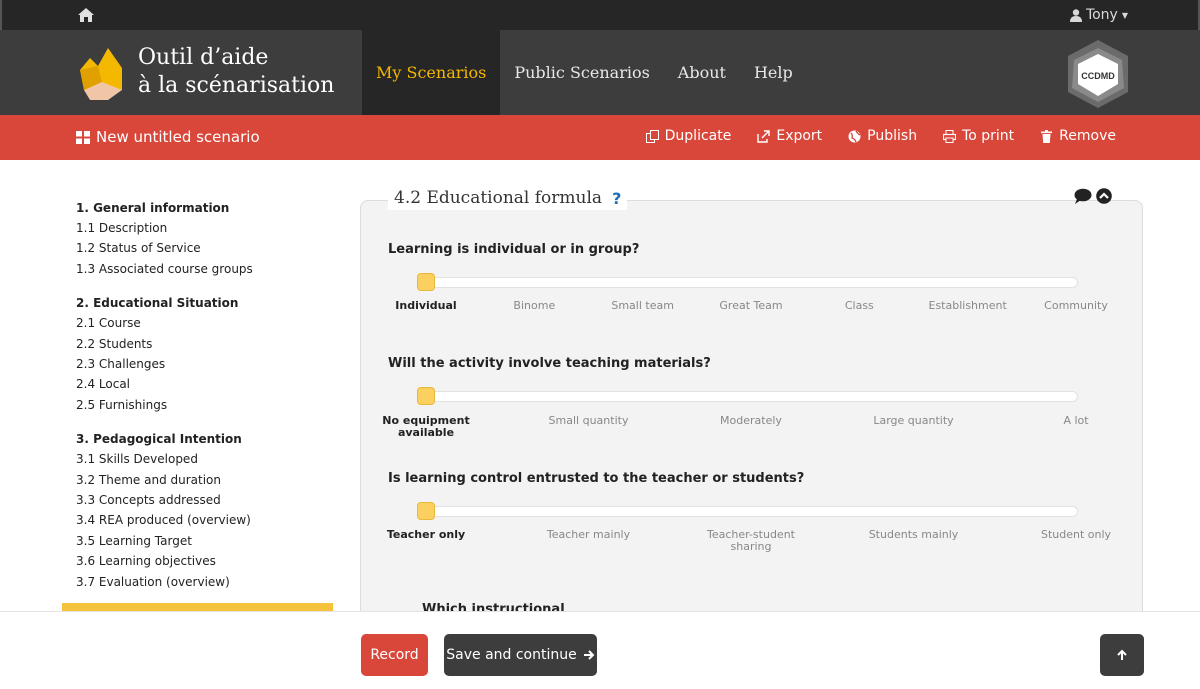  I want to click on slider-option-label: Individual, so click(425, 306).